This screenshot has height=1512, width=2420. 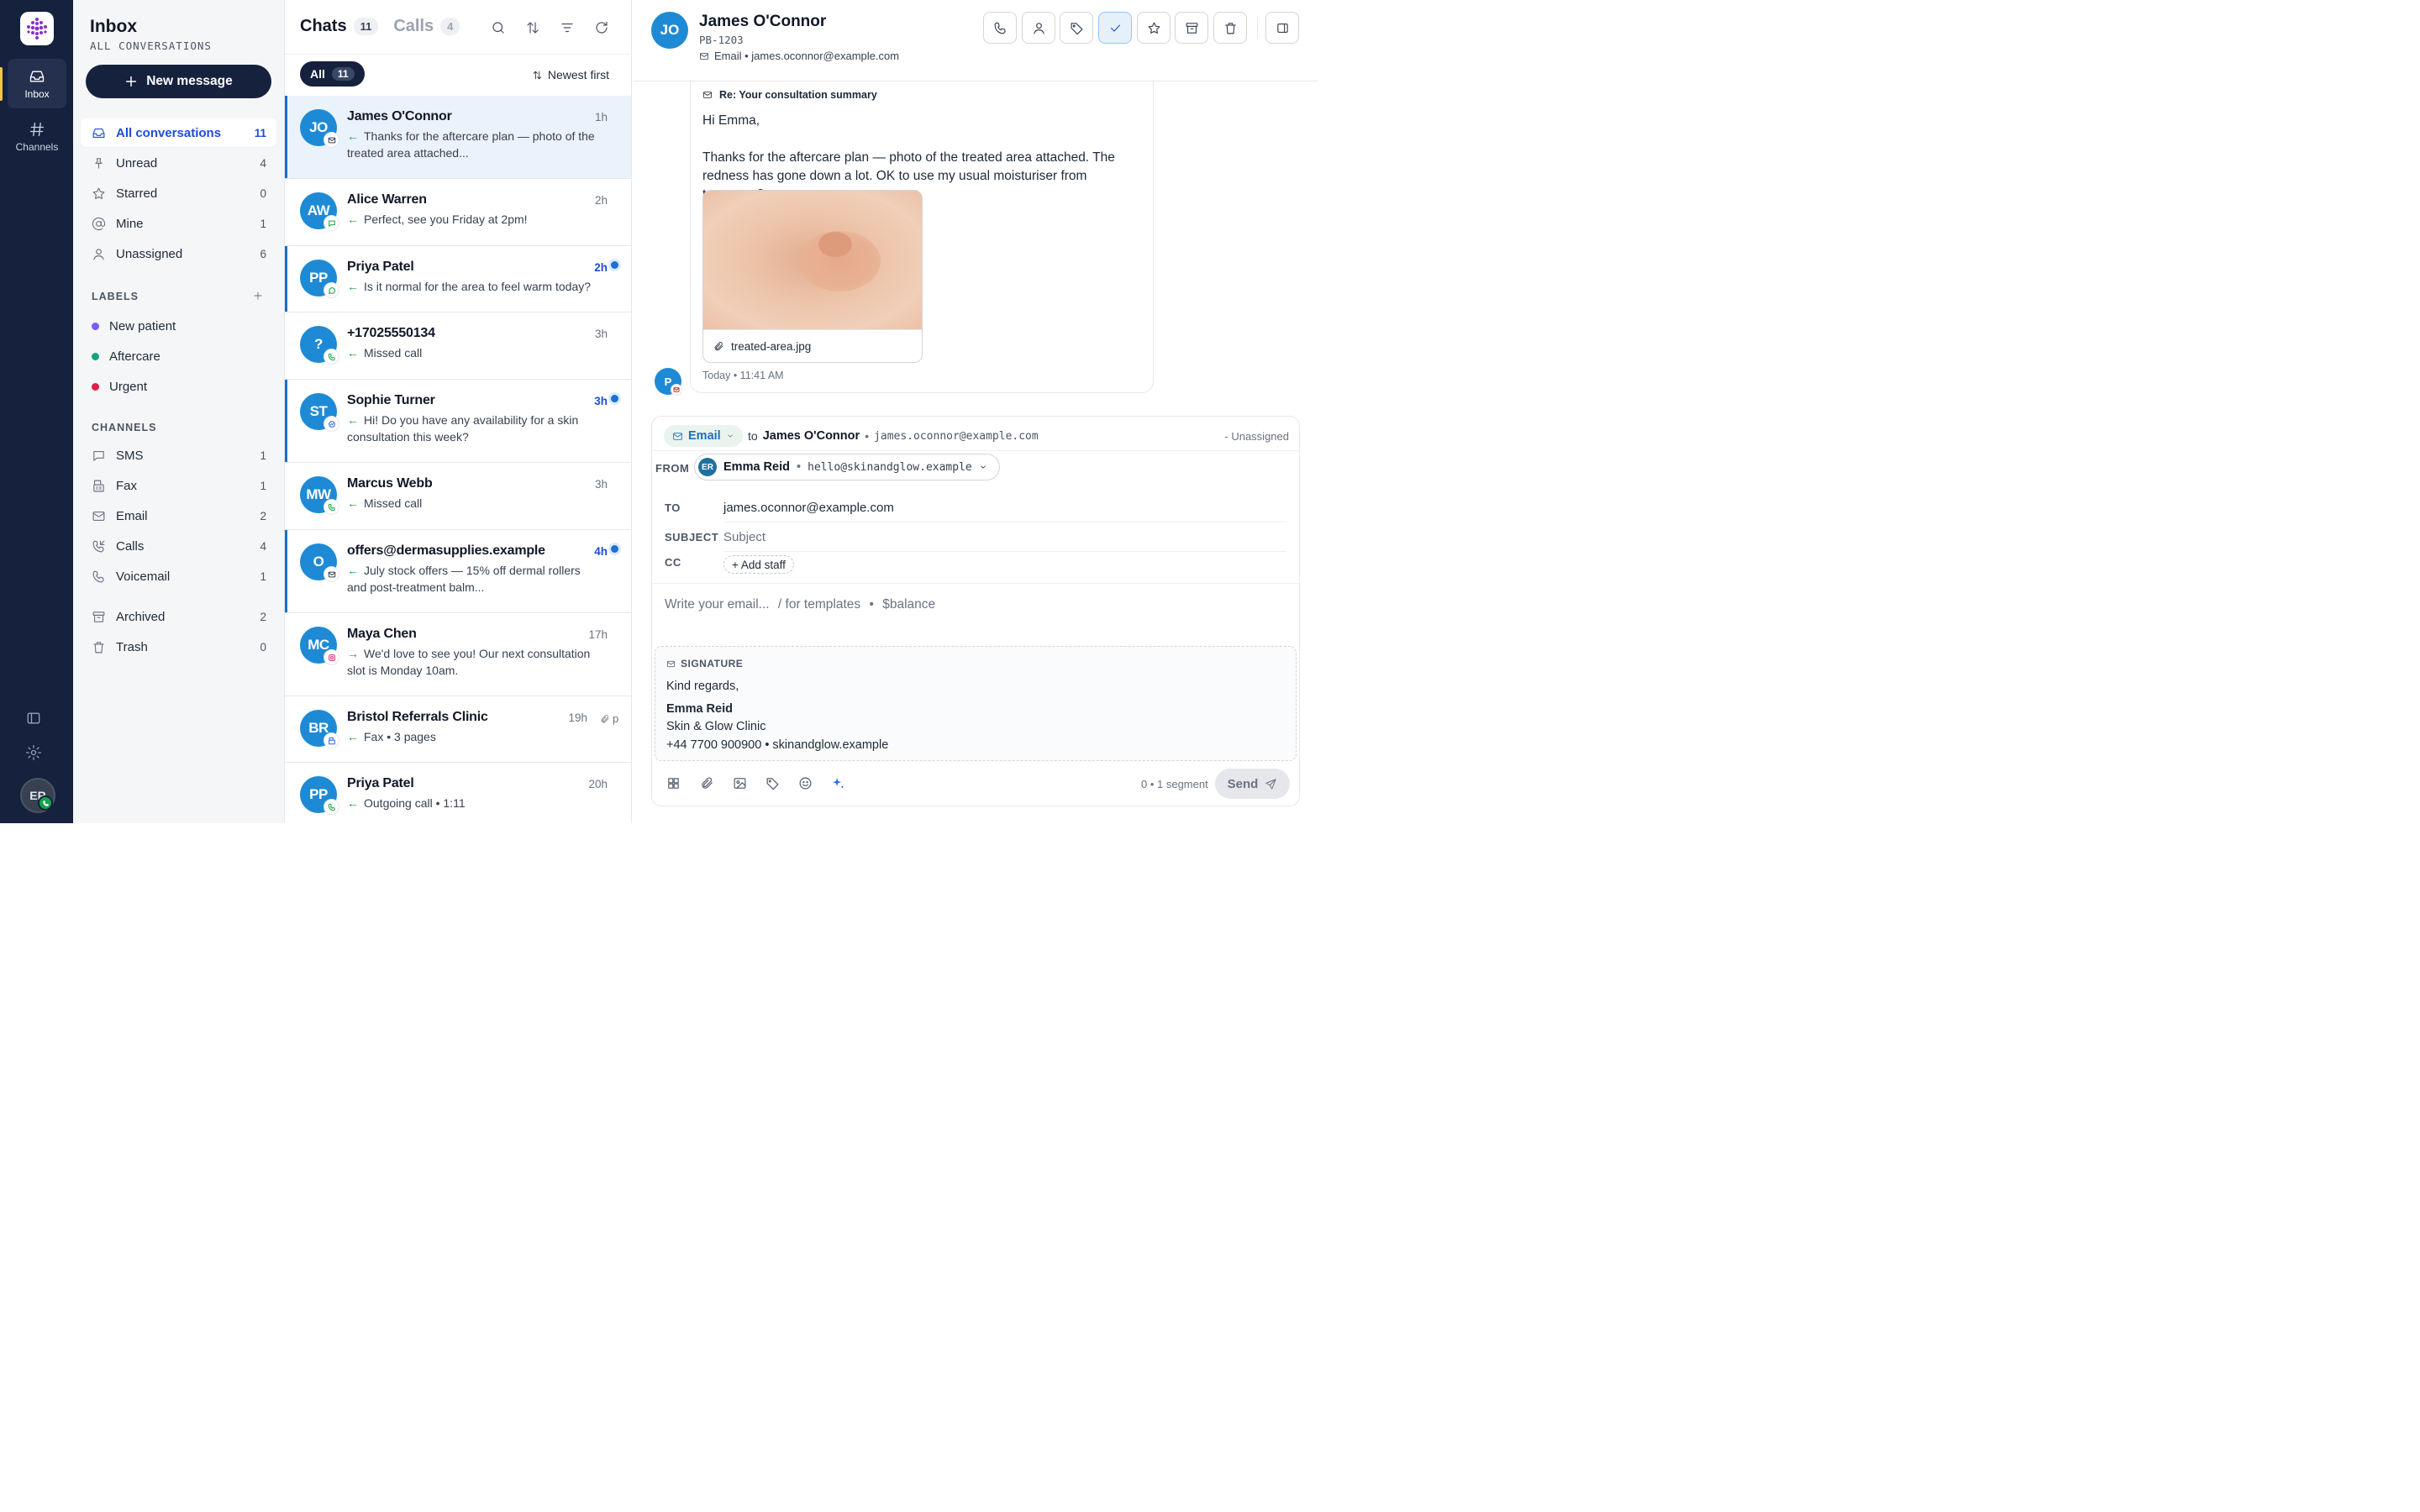 I want to click on channel-voicemail: Voicemail 1, so click(x=178, y=576).